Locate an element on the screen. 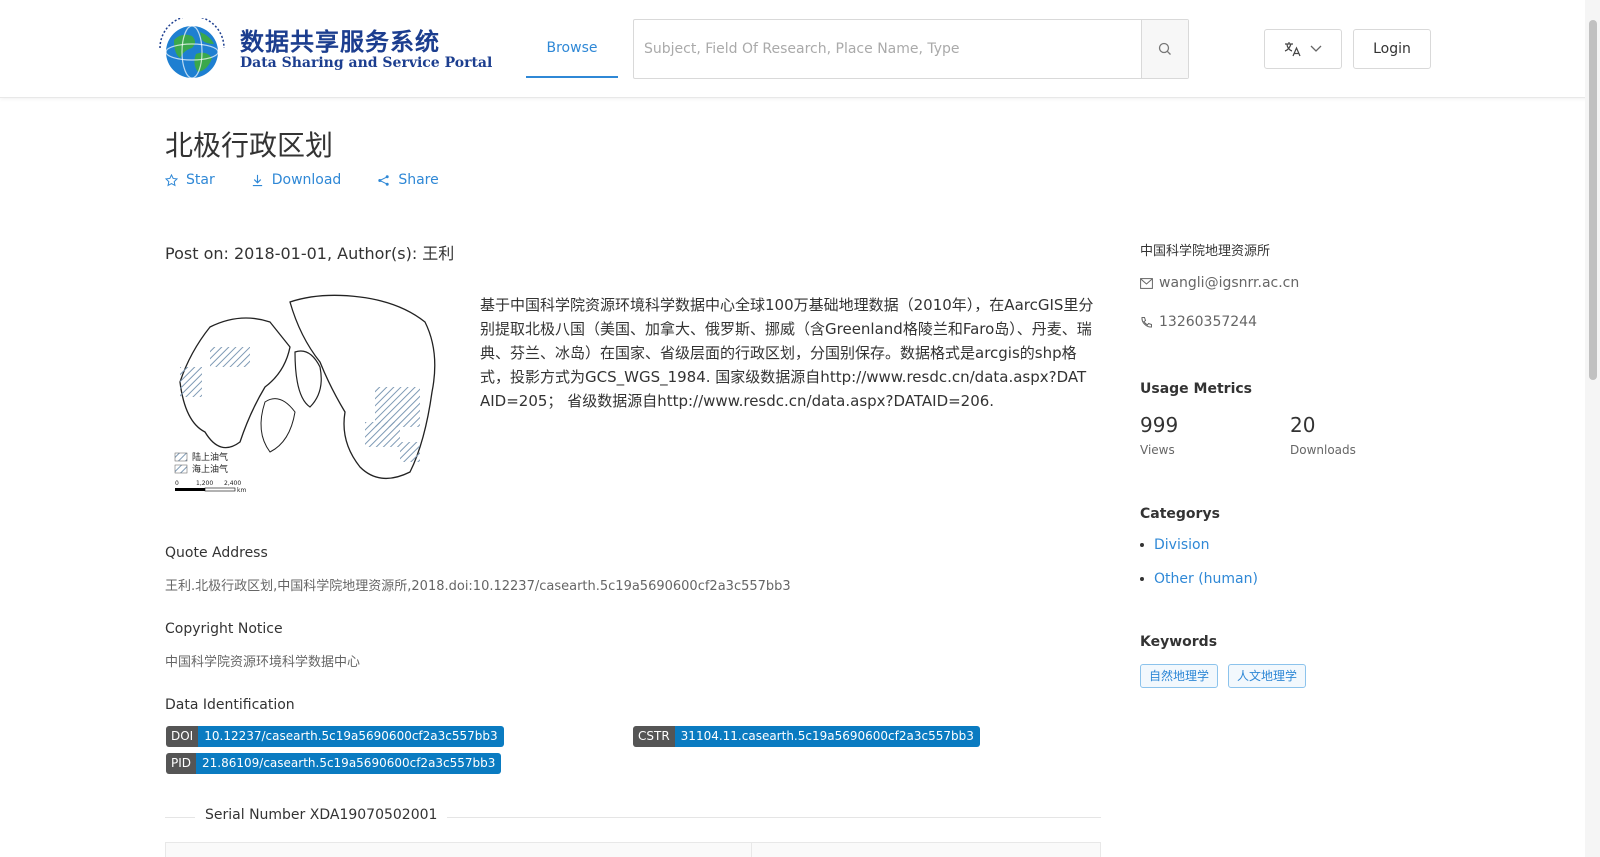 The width and height of the screenshot is (1600, 857). cstr-key: CSTR is located at coordinates (654, 736).